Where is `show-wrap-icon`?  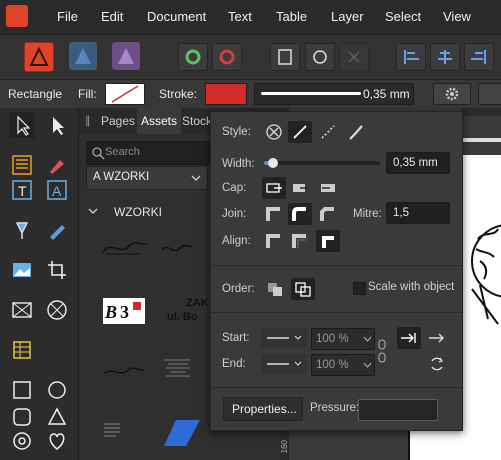 show-wrap-icon is located at coordinates (320, 57).